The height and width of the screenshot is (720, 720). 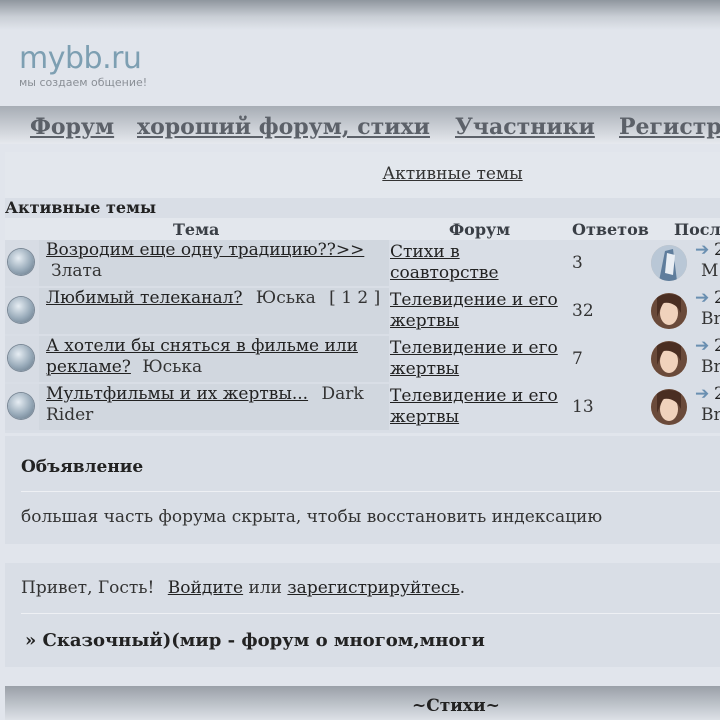 I want to click on topic-pages: [ 1 2 ], so click(x=354, y=298).